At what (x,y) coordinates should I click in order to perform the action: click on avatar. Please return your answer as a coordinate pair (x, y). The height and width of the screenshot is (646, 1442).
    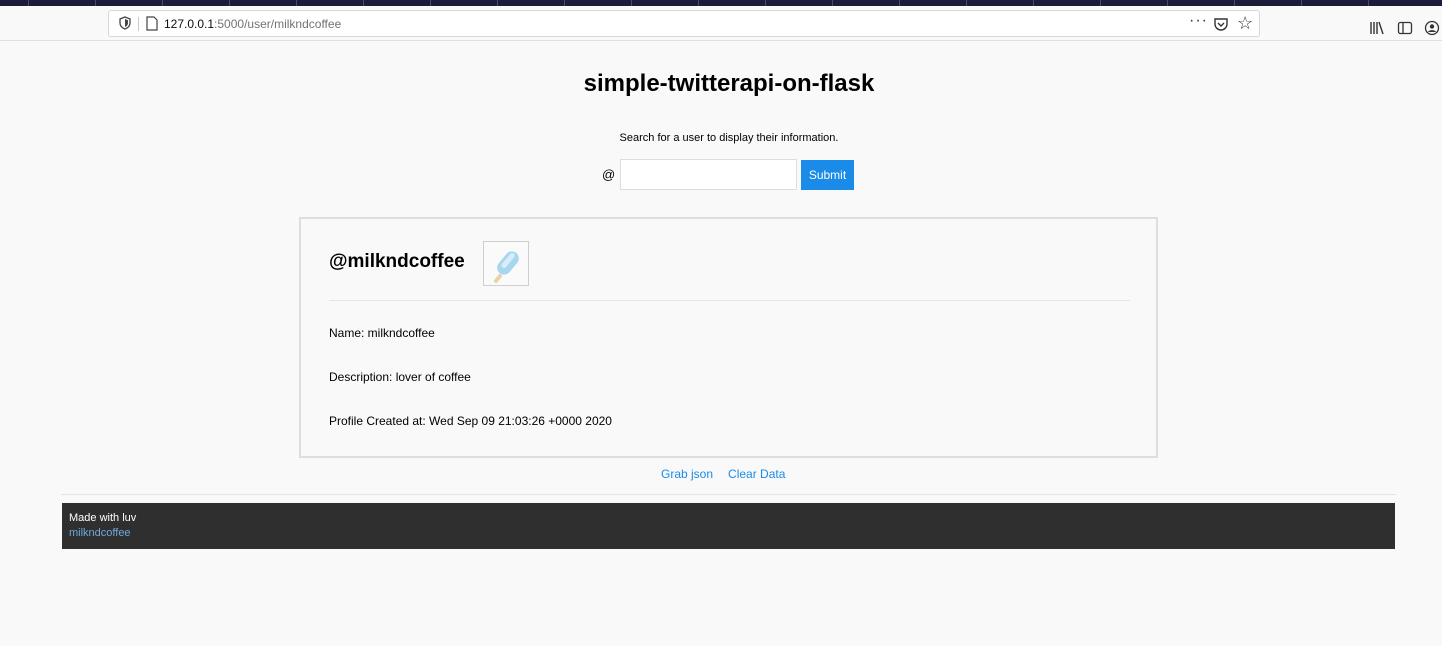
    Looking at the image, I should click on (506, 263).